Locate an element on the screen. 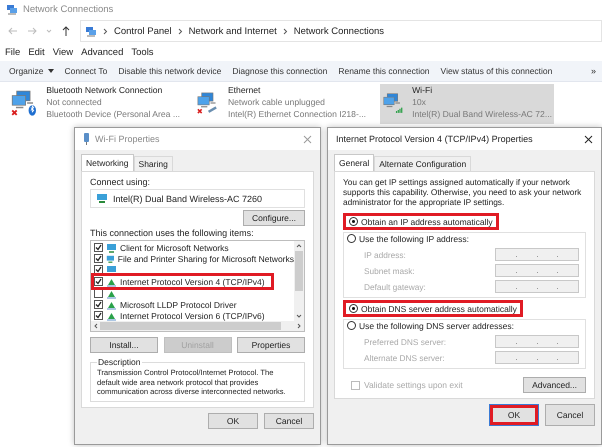  window-title: Network Connections is located at coordinates (68, 9).